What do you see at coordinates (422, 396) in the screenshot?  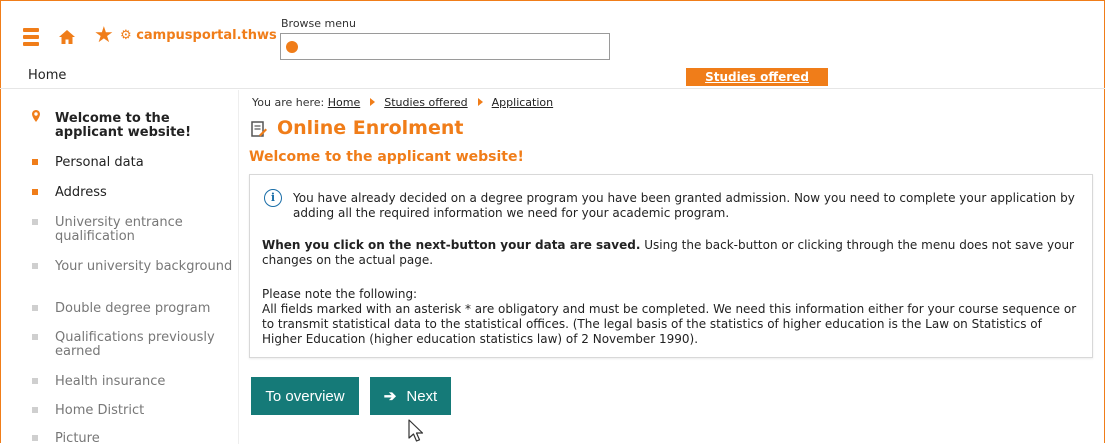 I see `next-button-label: Next` at bounding box center [422, 396].